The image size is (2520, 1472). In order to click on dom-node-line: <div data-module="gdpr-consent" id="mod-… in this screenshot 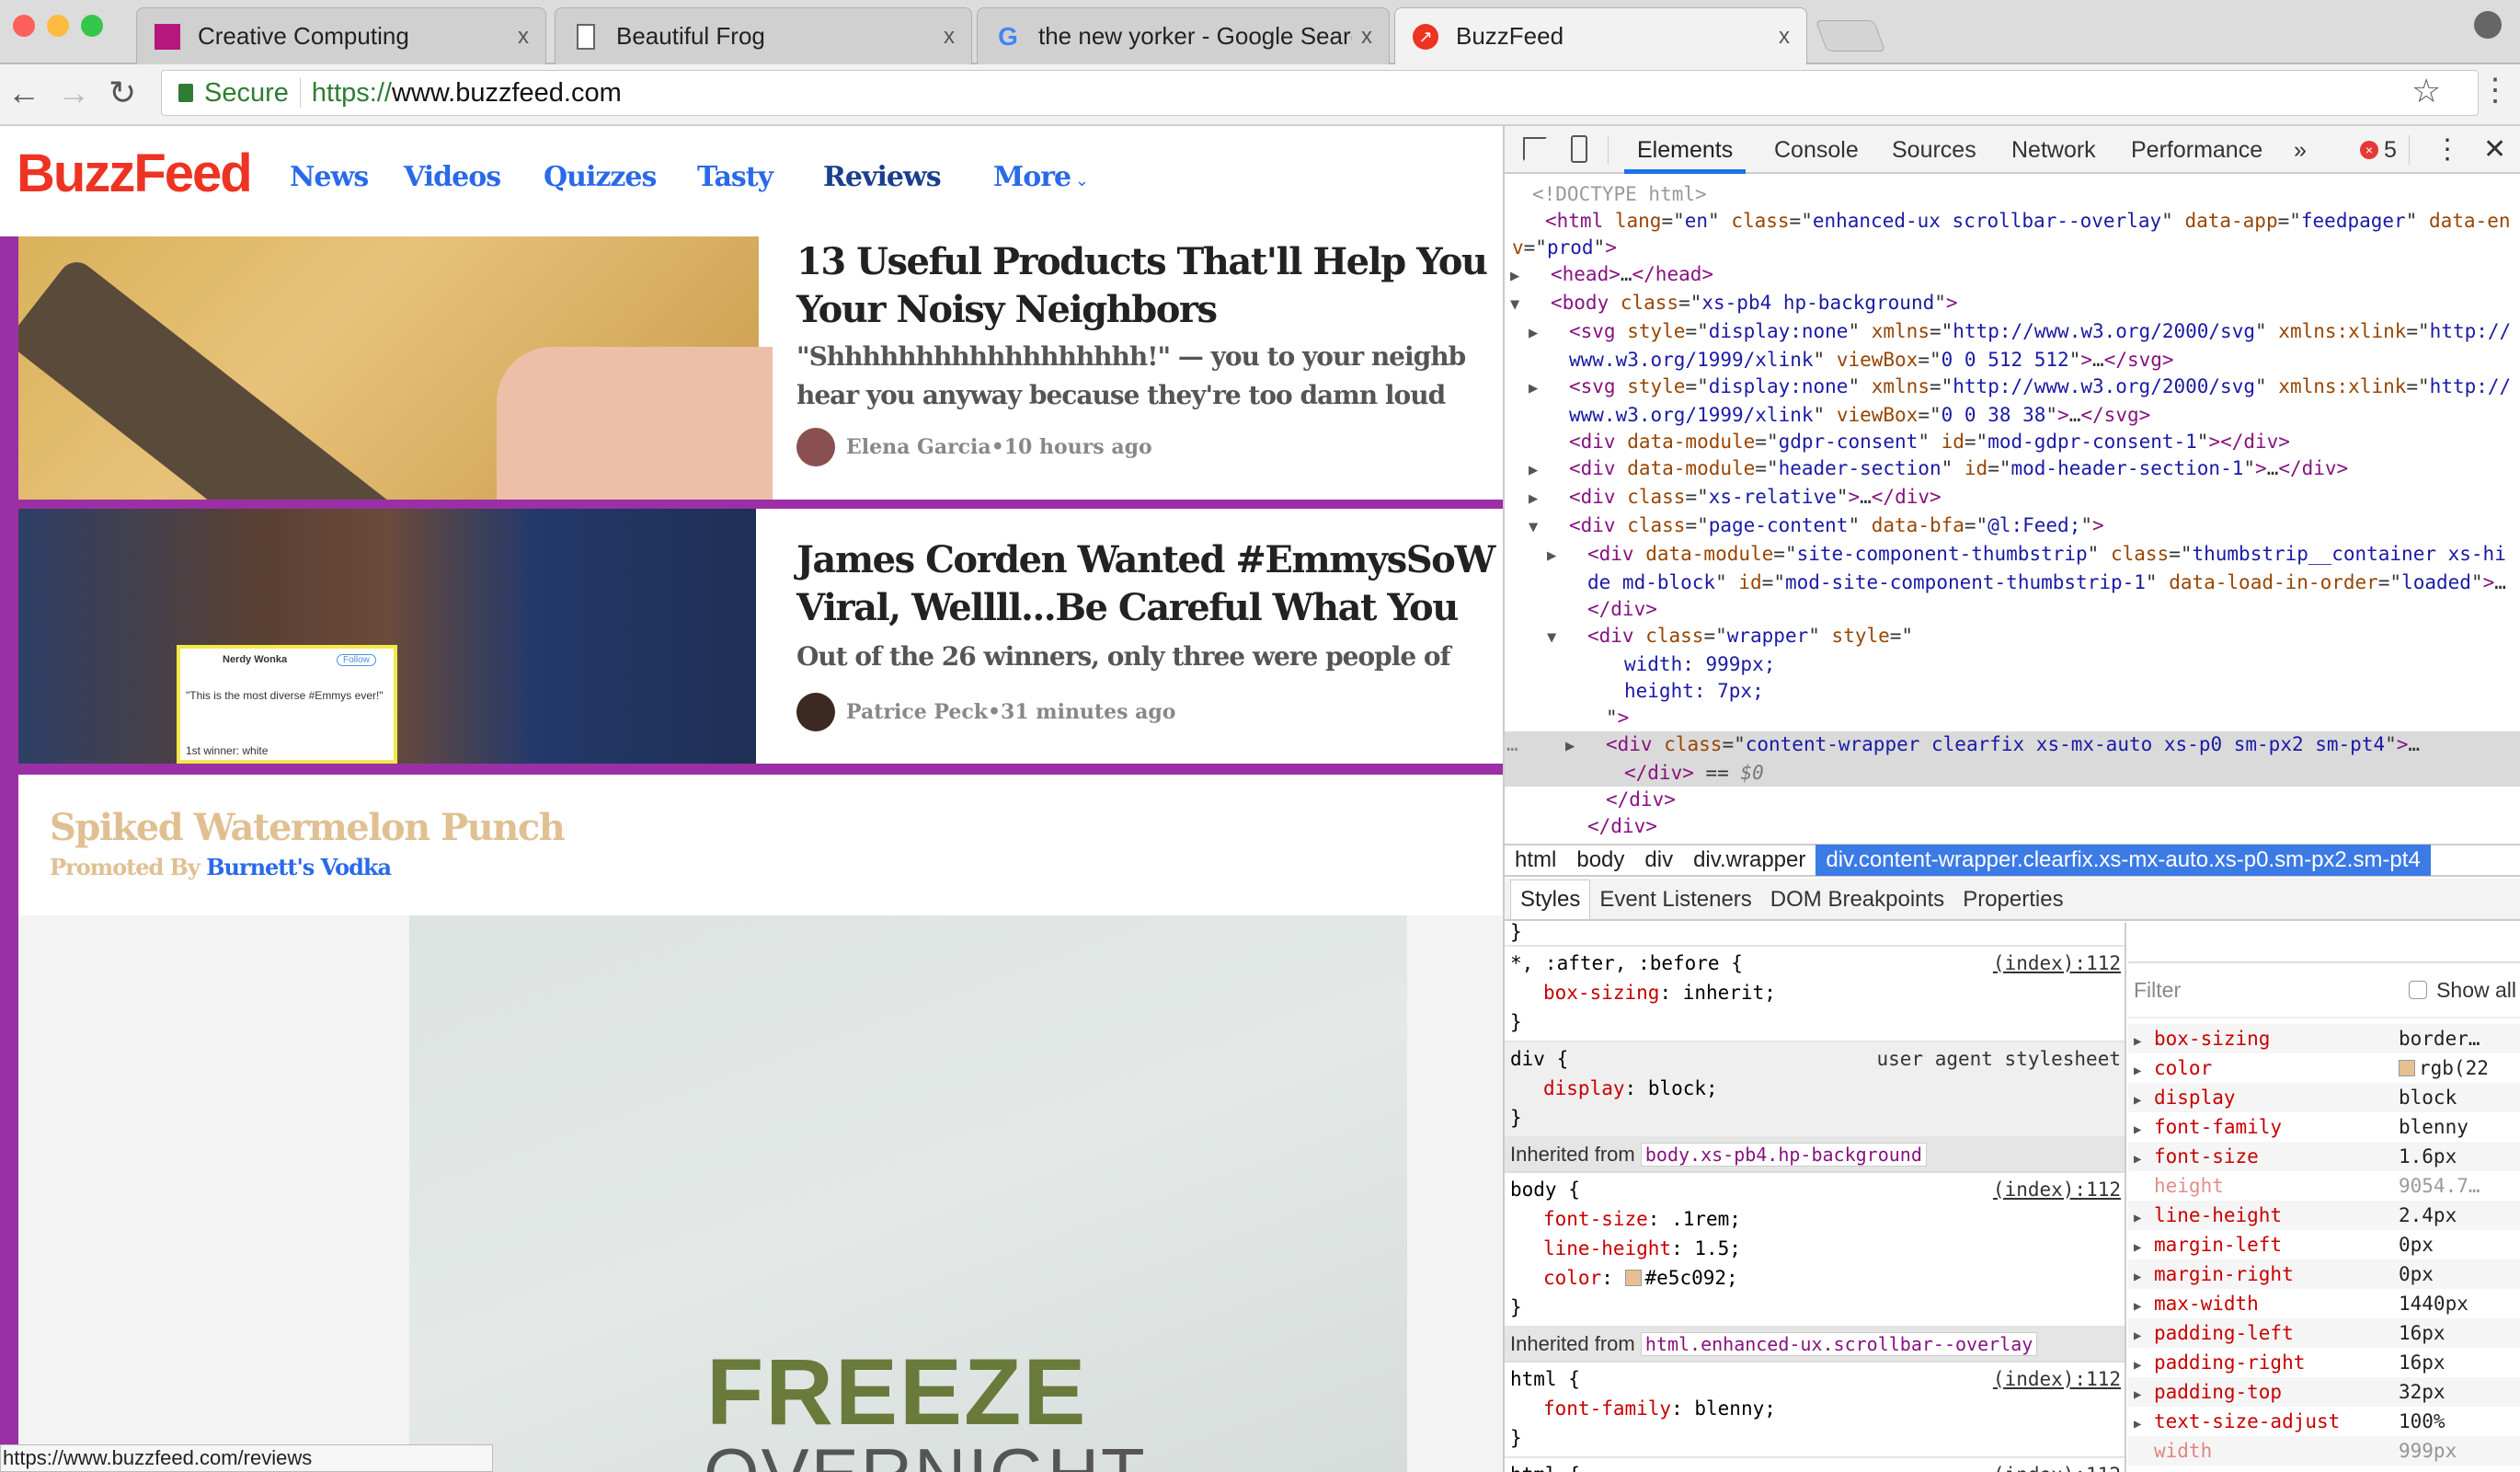, I will do `click(2012, 442)`.